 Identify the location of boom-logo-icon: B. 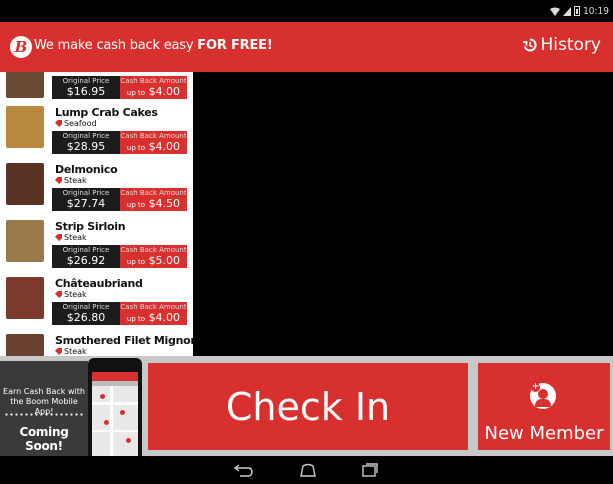
(21, 47).